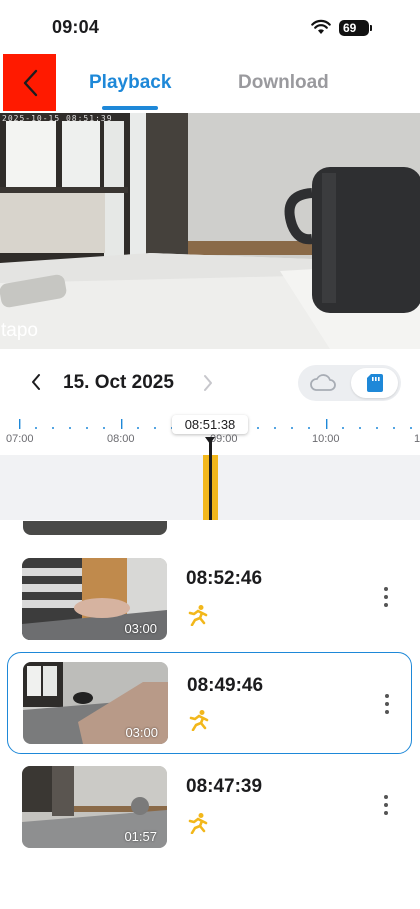 This screenshot has height=909, width=420. Describe the element at coordinates (323, 383) in the screenshot. I see `cloud-icon` at that location.